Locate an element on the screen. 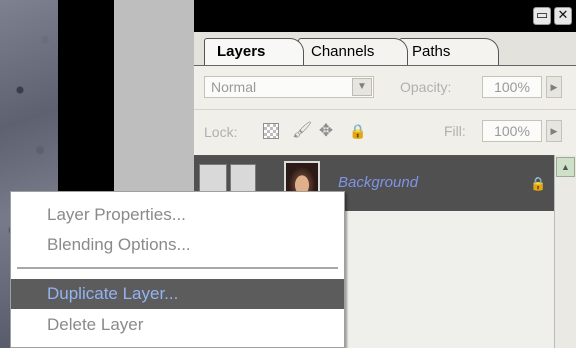 The height and width of the screenshot is (348, 576). tab-bar: Layers Channels Paths ▶ is located at coordinates (385, 61).